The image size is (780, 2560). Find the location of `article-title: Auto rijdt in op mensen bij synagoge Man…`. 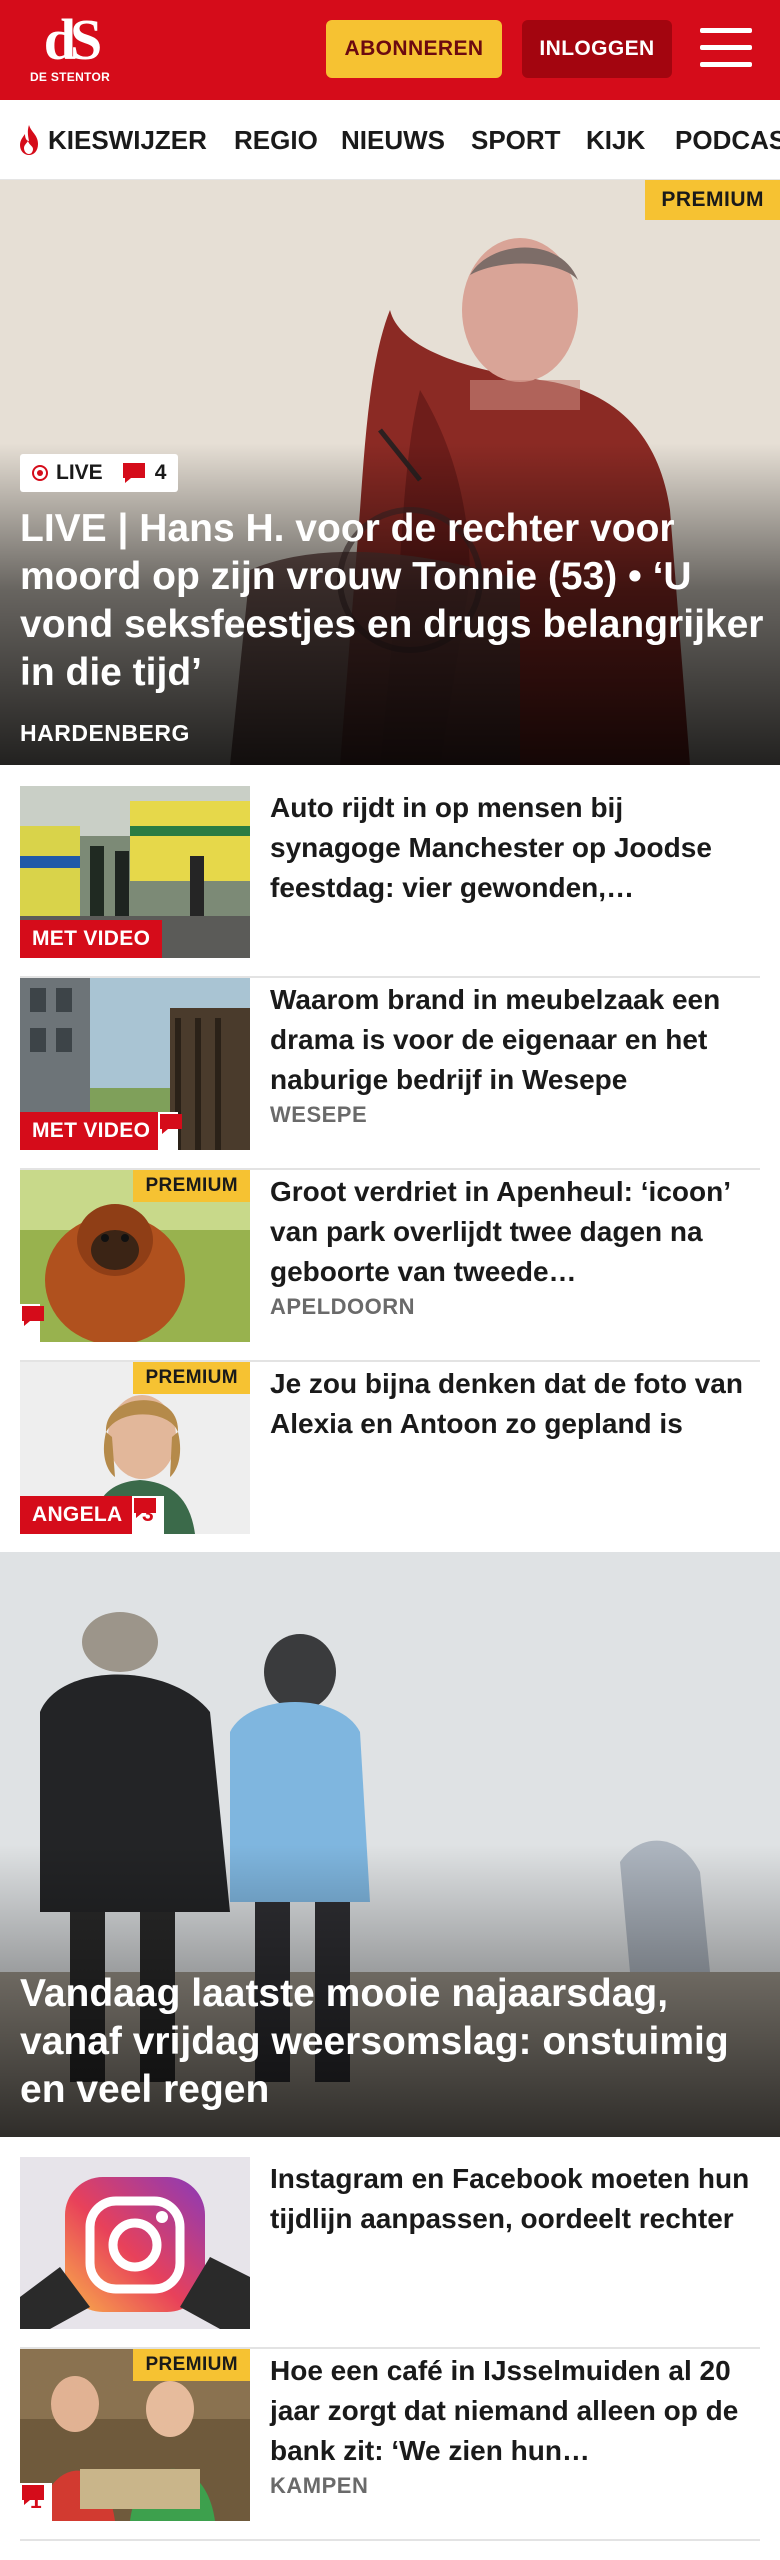

article-title: Auto rijdt in op mensen bij synagoge Man… is located at coordinates (515, 848).